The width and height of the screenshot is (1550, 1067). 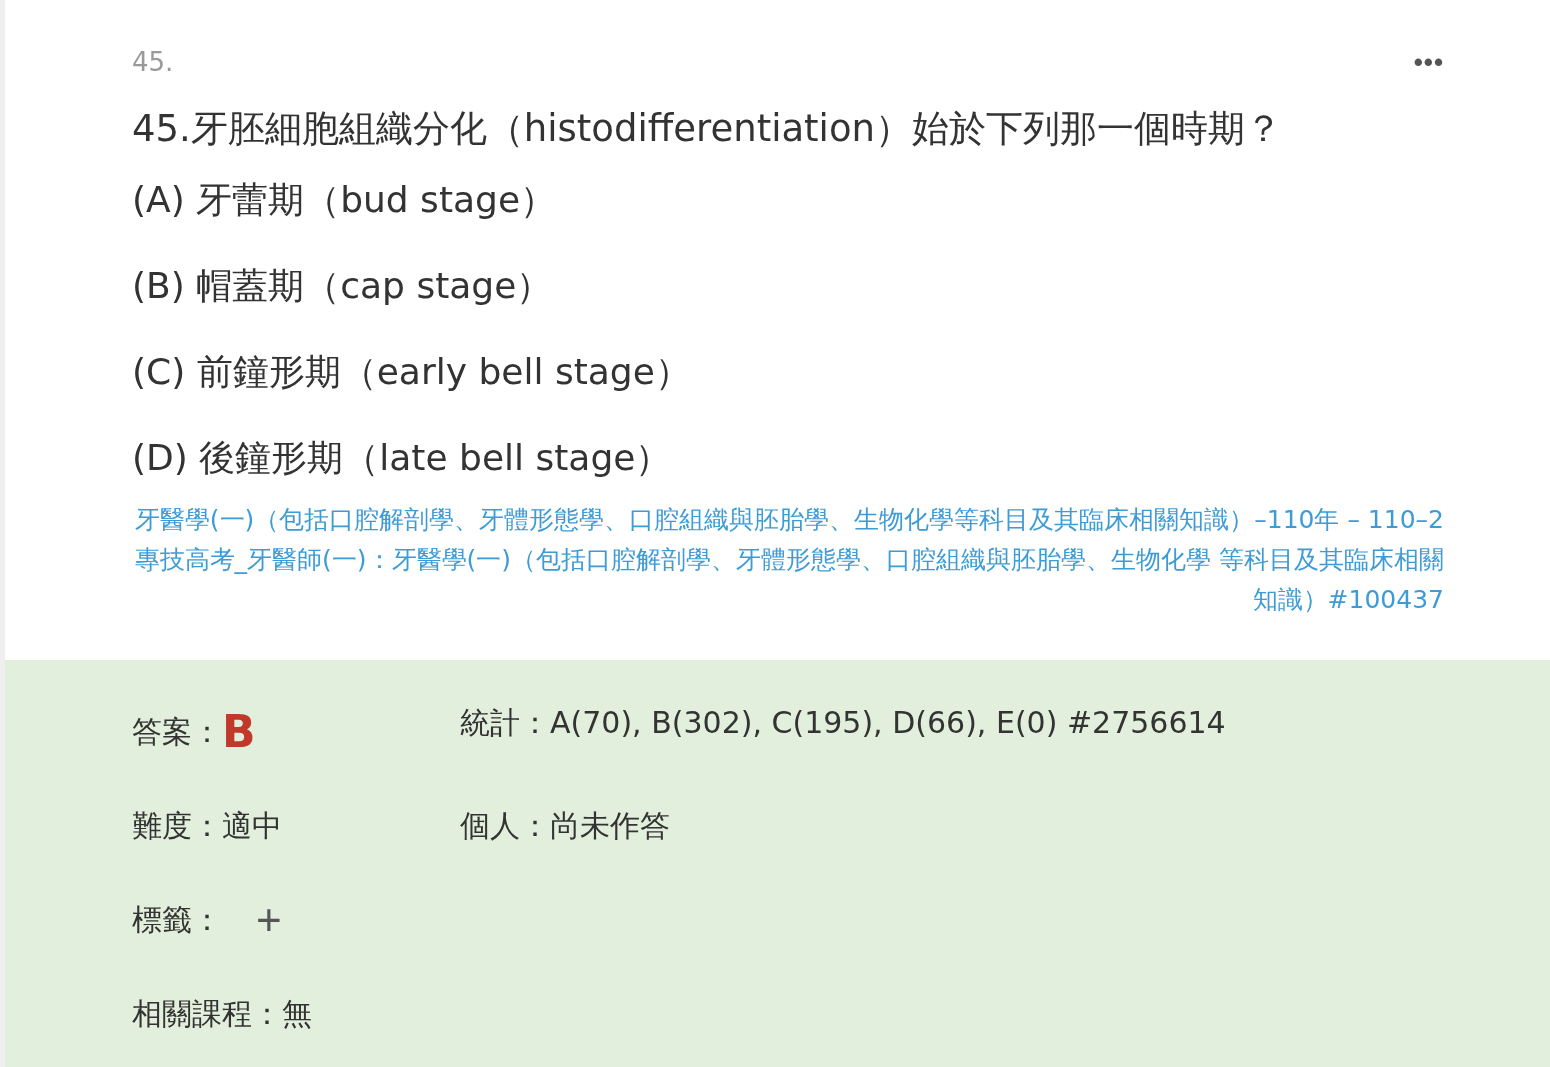 What do you see at coordinates (177, 731) in the screenshot?
I see `answer-label: 答案：` at bounding box center [177, 731].